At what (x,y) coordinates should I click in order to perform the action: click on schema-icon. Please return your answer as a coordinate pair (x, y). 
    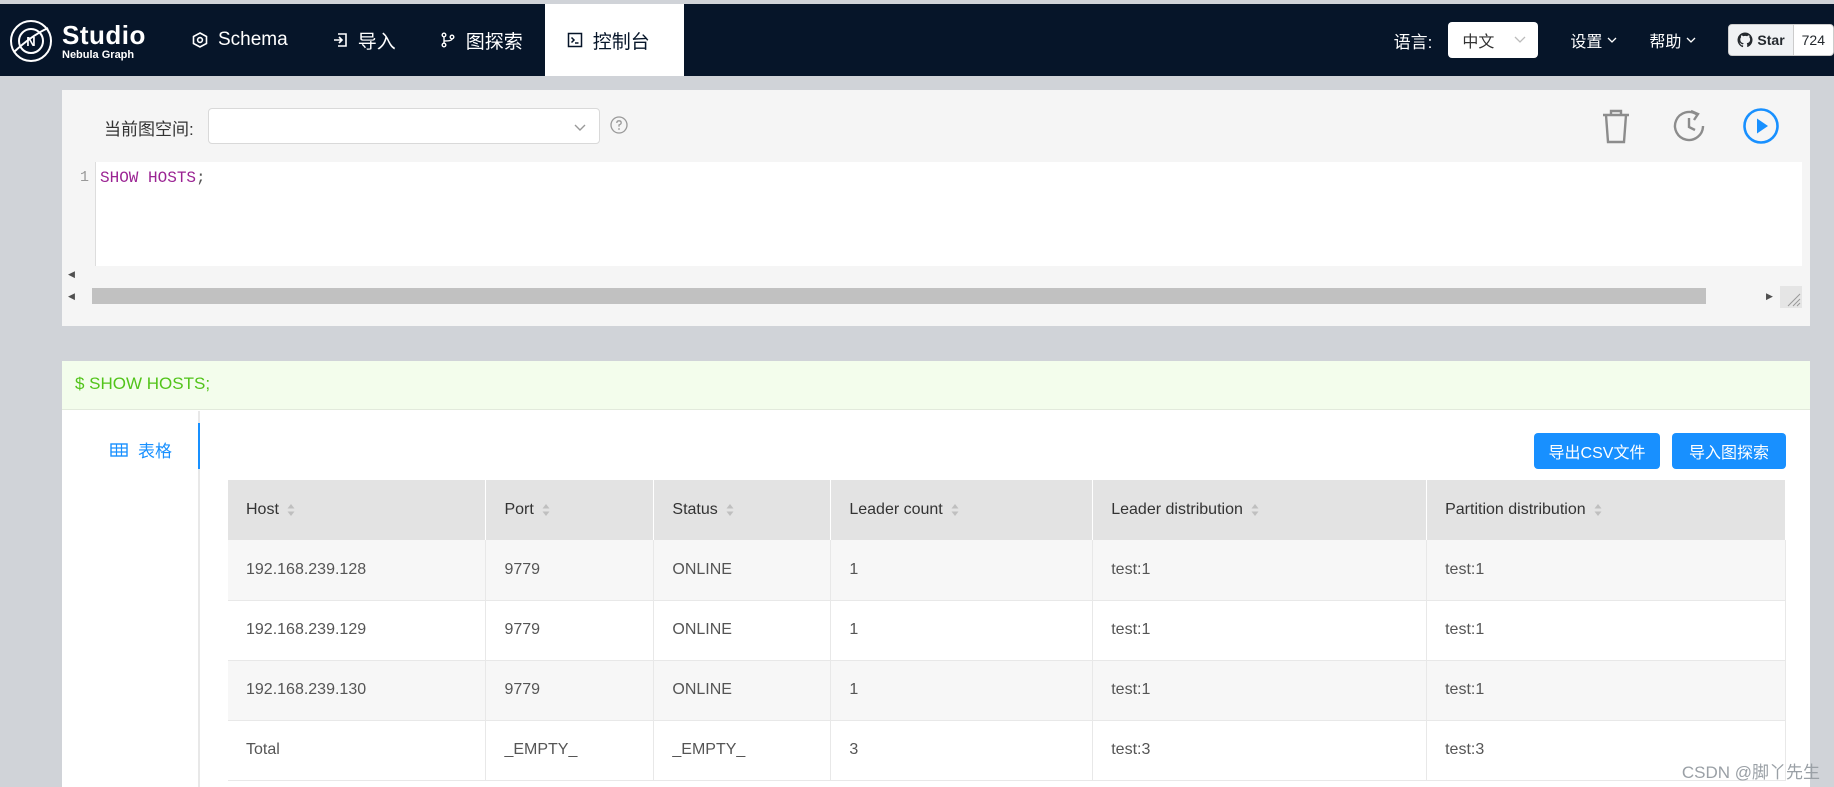
    Looking at the image, I should click on (200, 40).